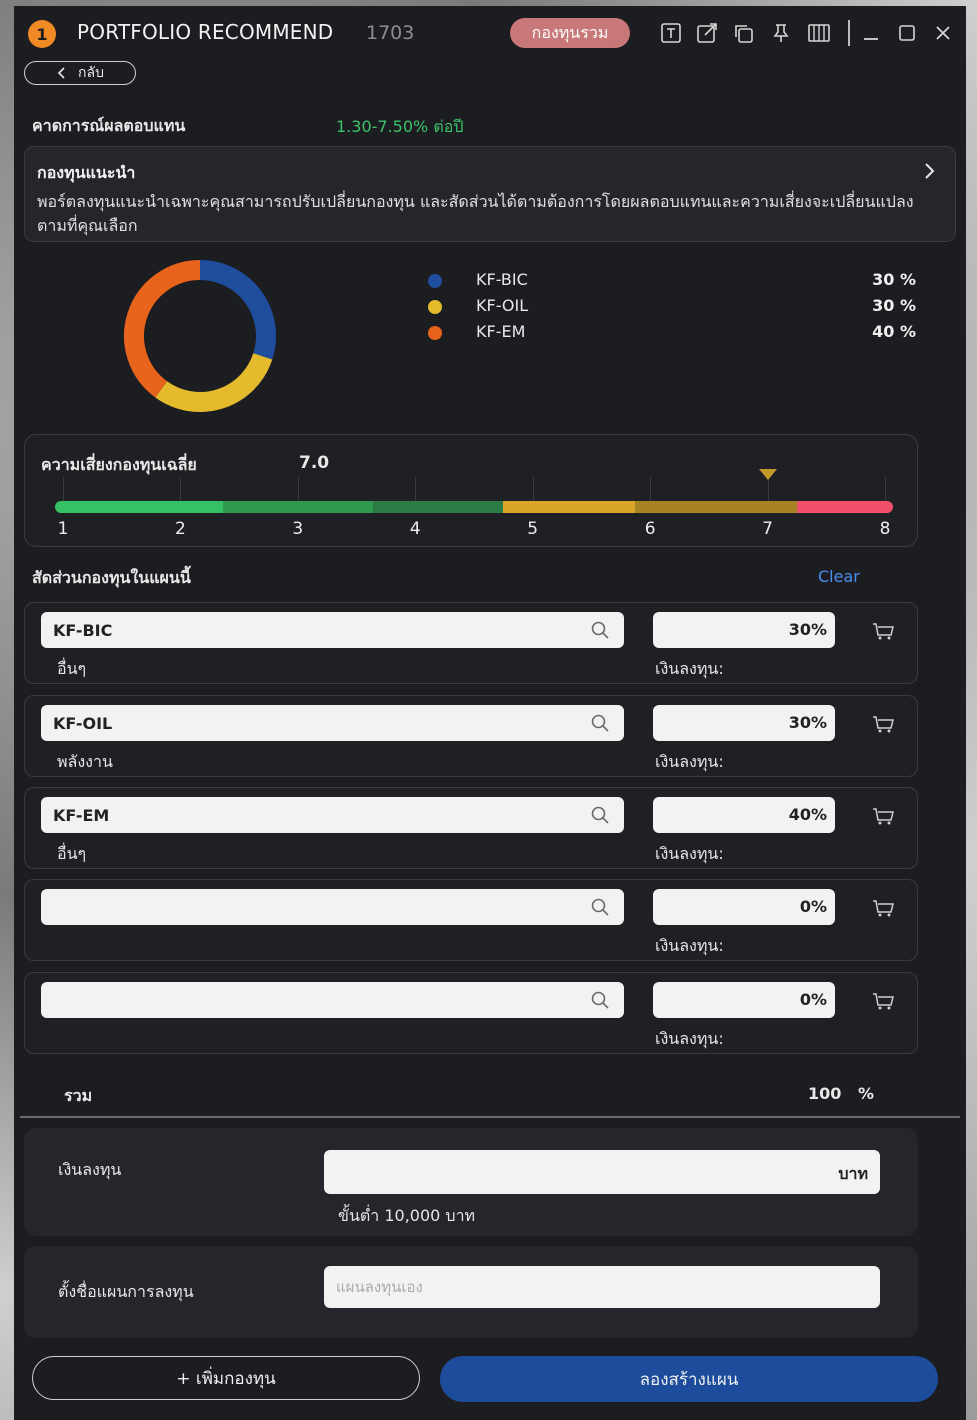 The height and width of the screenshot is (1420, 977). What do you see at coordinates (885, 529) in the screenshot?
I see `risk-scale-number: 8` at bounding box center [885, 529].